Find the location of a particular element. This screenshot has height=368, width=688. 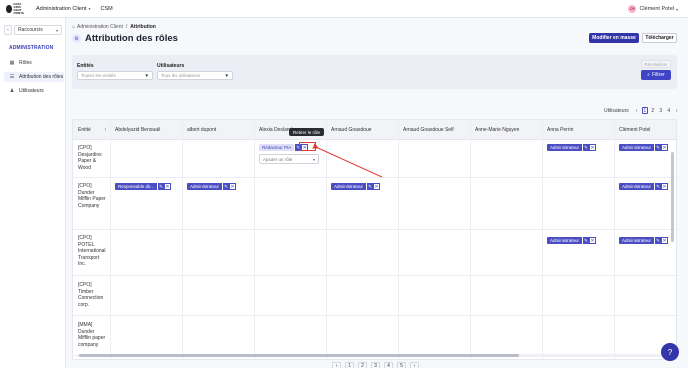

user-name: Clément Potel is located at coordinates (656, 9).